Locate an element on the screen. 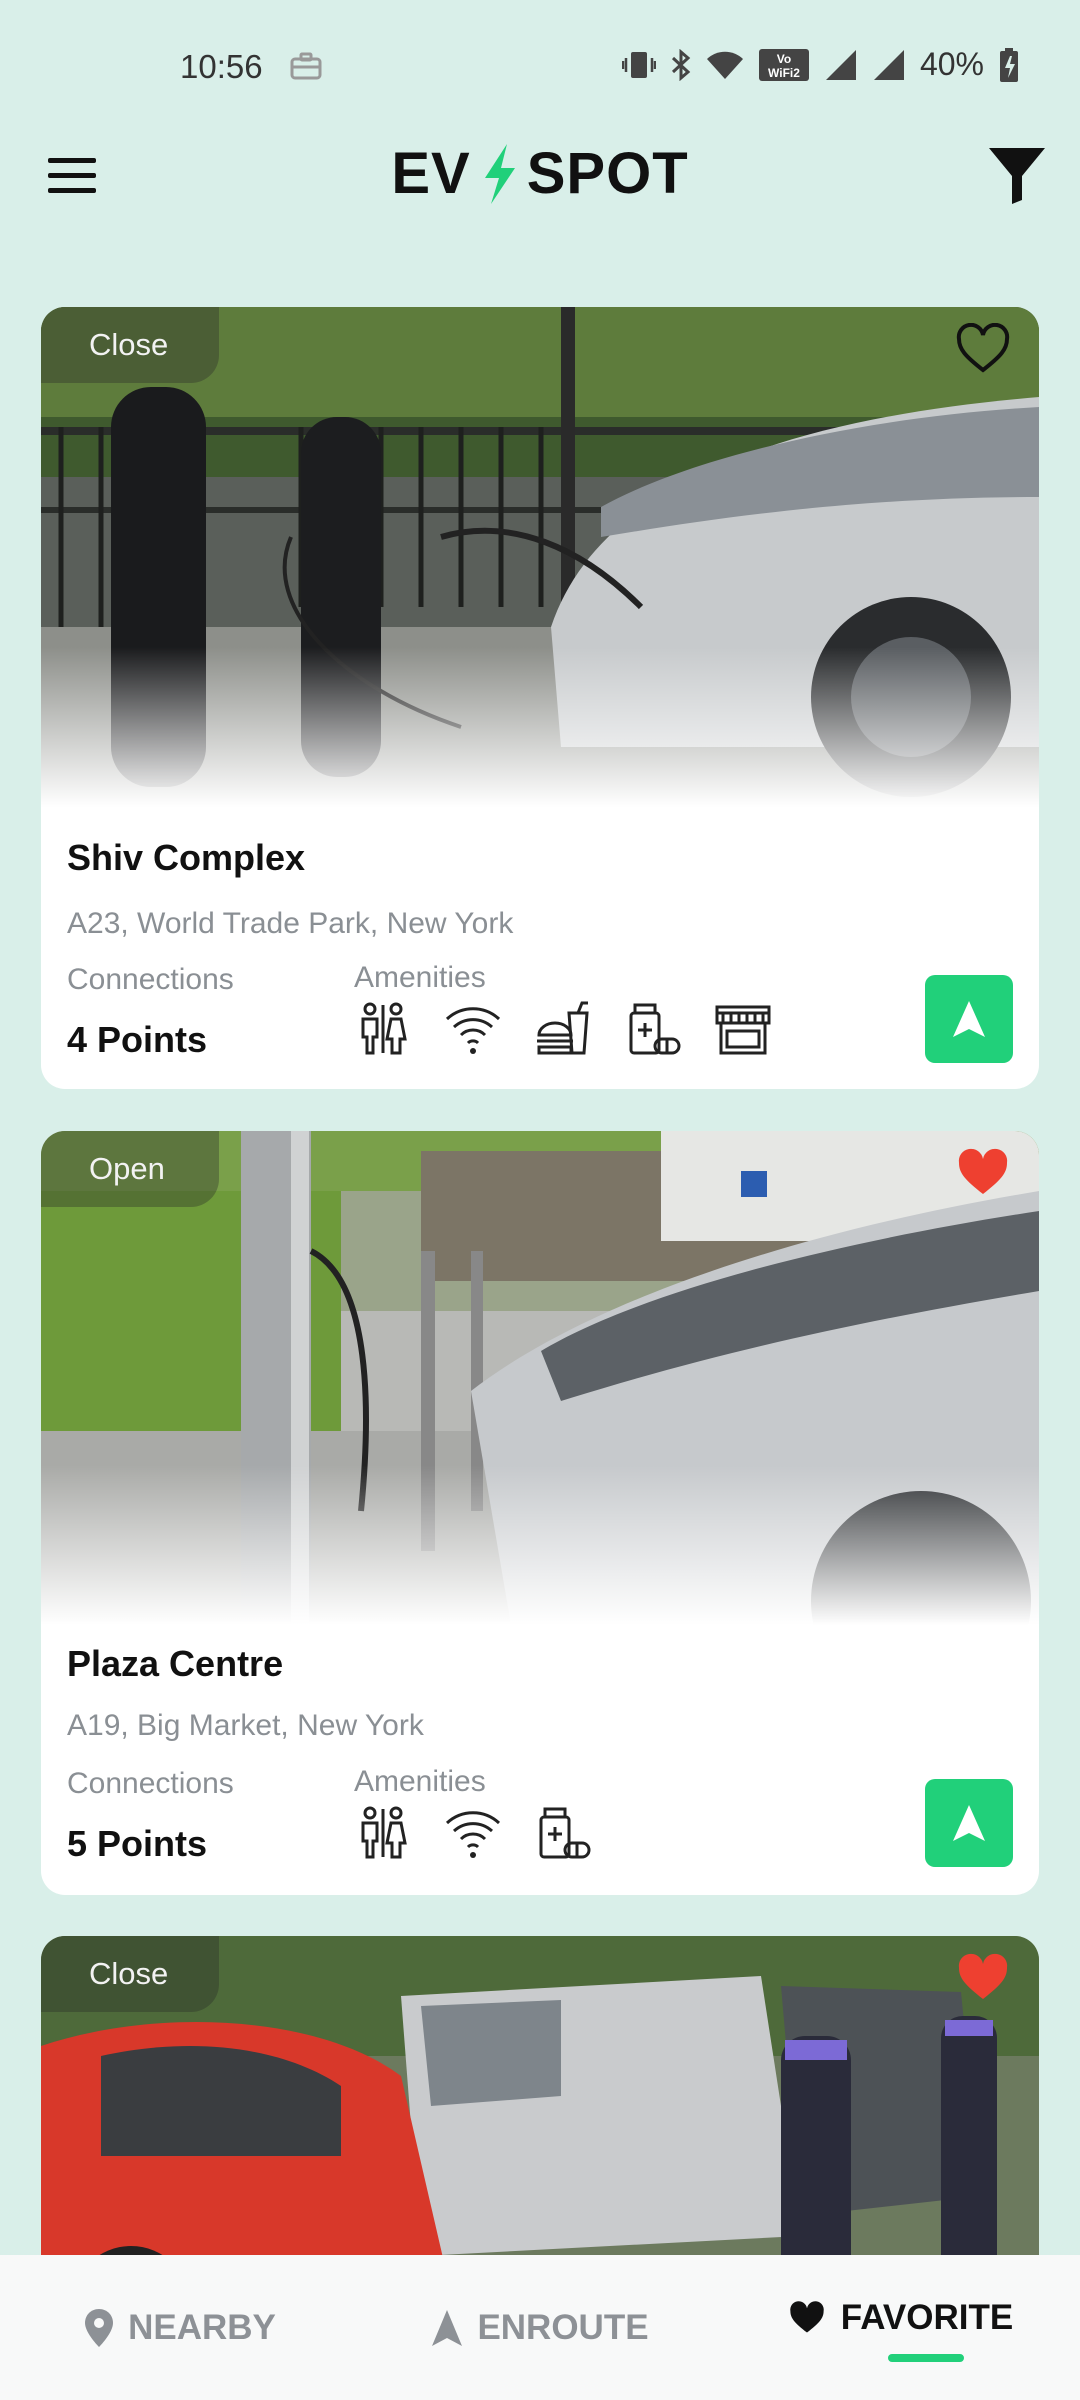 The image size is (1080, 2400). tab-nearby: NEARBY is located at coordinates (180, 2327).